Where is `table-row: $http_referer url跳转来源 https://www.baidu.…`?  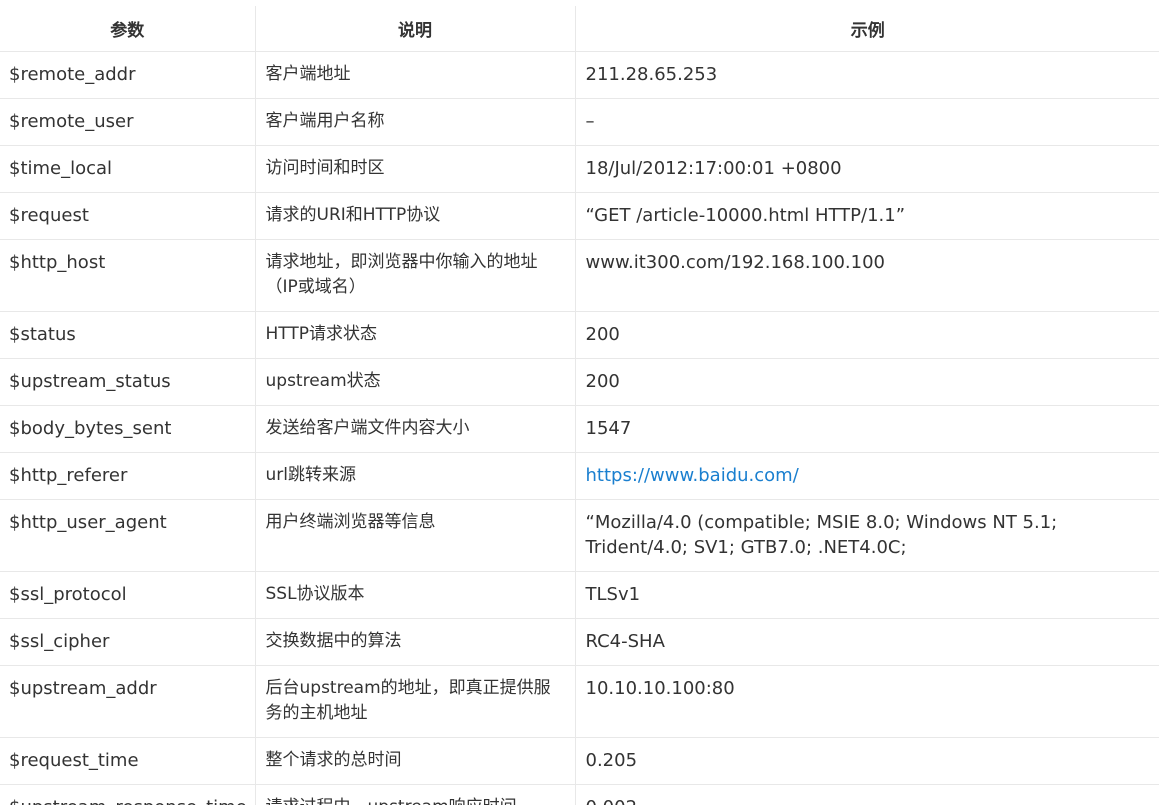
table-row: $http_referer url跳转来源 https://www.baidu.… is located at coordinates (579, 476).